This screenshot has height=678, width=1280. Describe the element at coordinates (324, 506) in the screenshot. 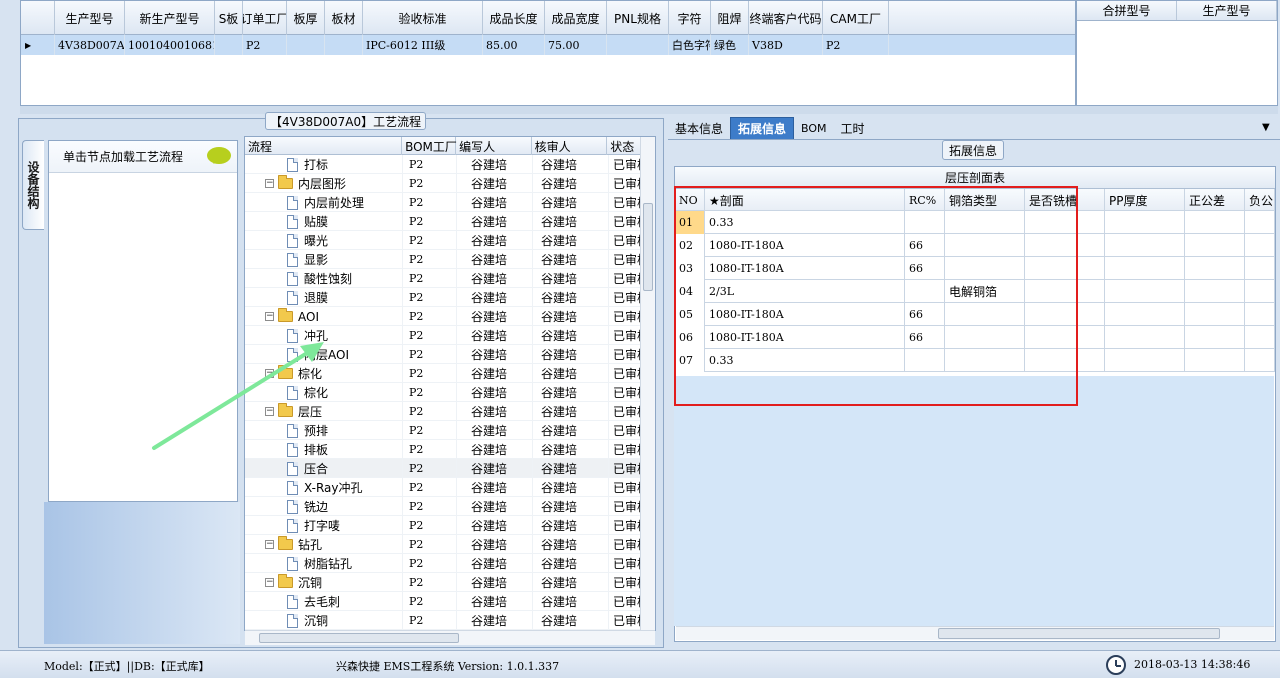

I see `tree-node: 铣边` at that location.